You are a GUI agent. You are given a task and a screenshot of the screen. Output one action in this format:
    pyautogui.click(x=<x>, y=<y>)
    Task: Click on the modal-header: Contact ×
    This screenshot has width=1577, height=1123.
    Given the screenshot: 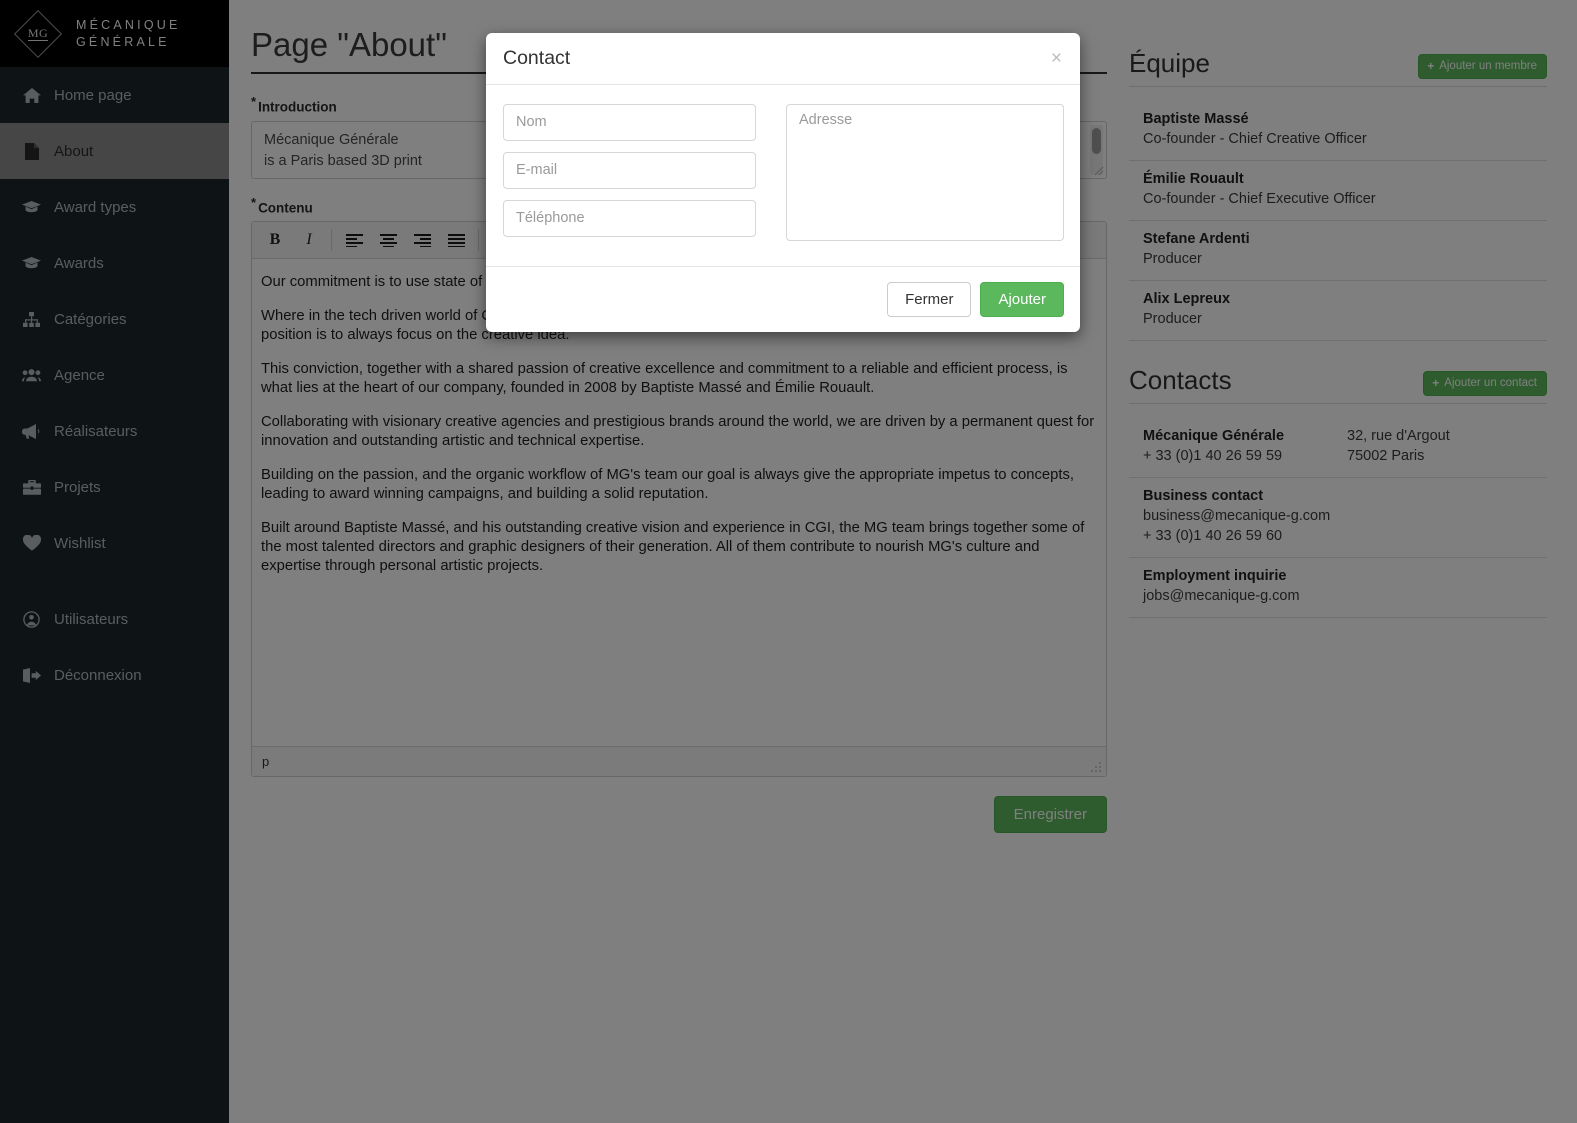 What is the action you would take?
    pyautogui.click(x=783, y=59)
    